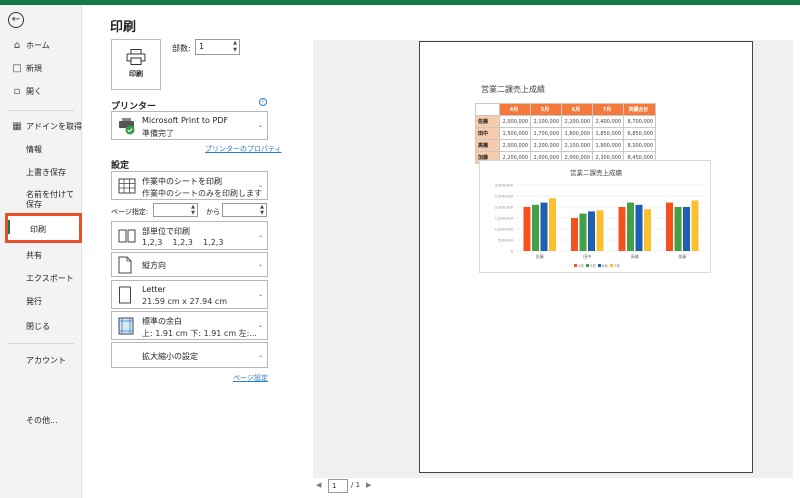 The width and height of the screenshot is (800, 498). I want to click on sidebar-item-label: 情報, so click(34, 149).